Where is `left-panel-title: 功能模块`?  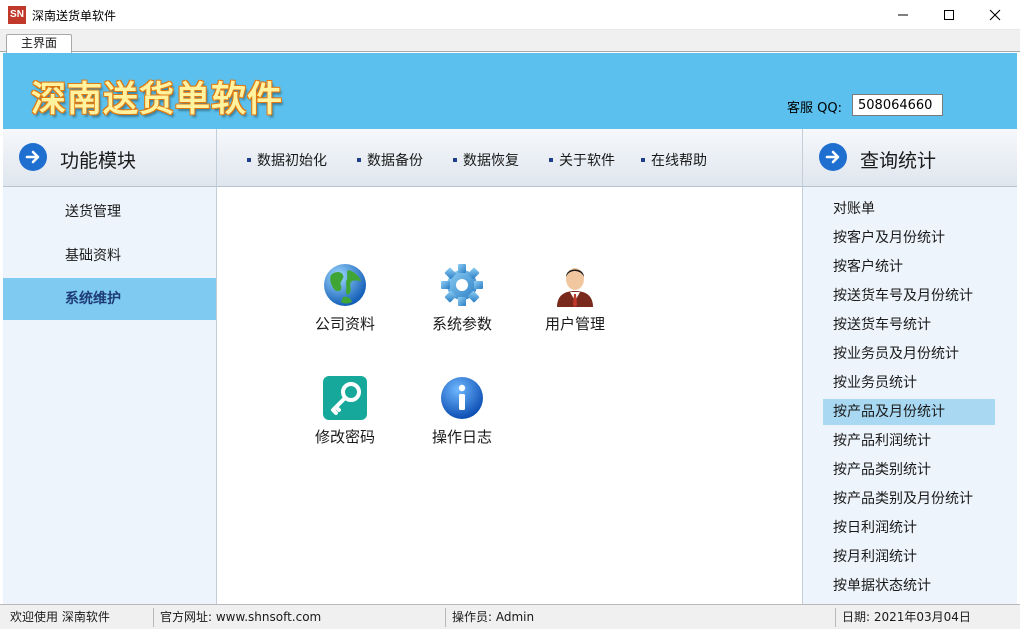 left-panel-title: 功能模块 is located at coordinates (98, 161).